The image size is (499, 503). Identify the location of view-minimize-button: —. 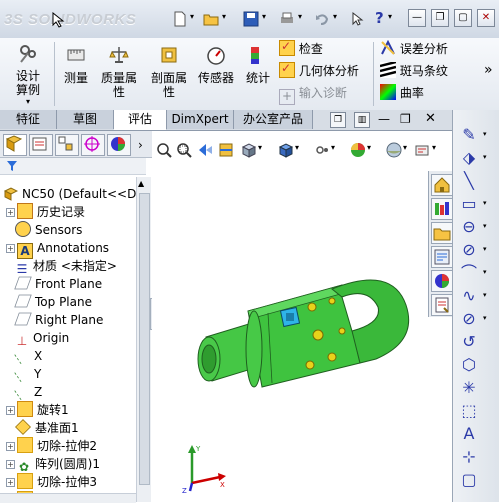
(384, 119).